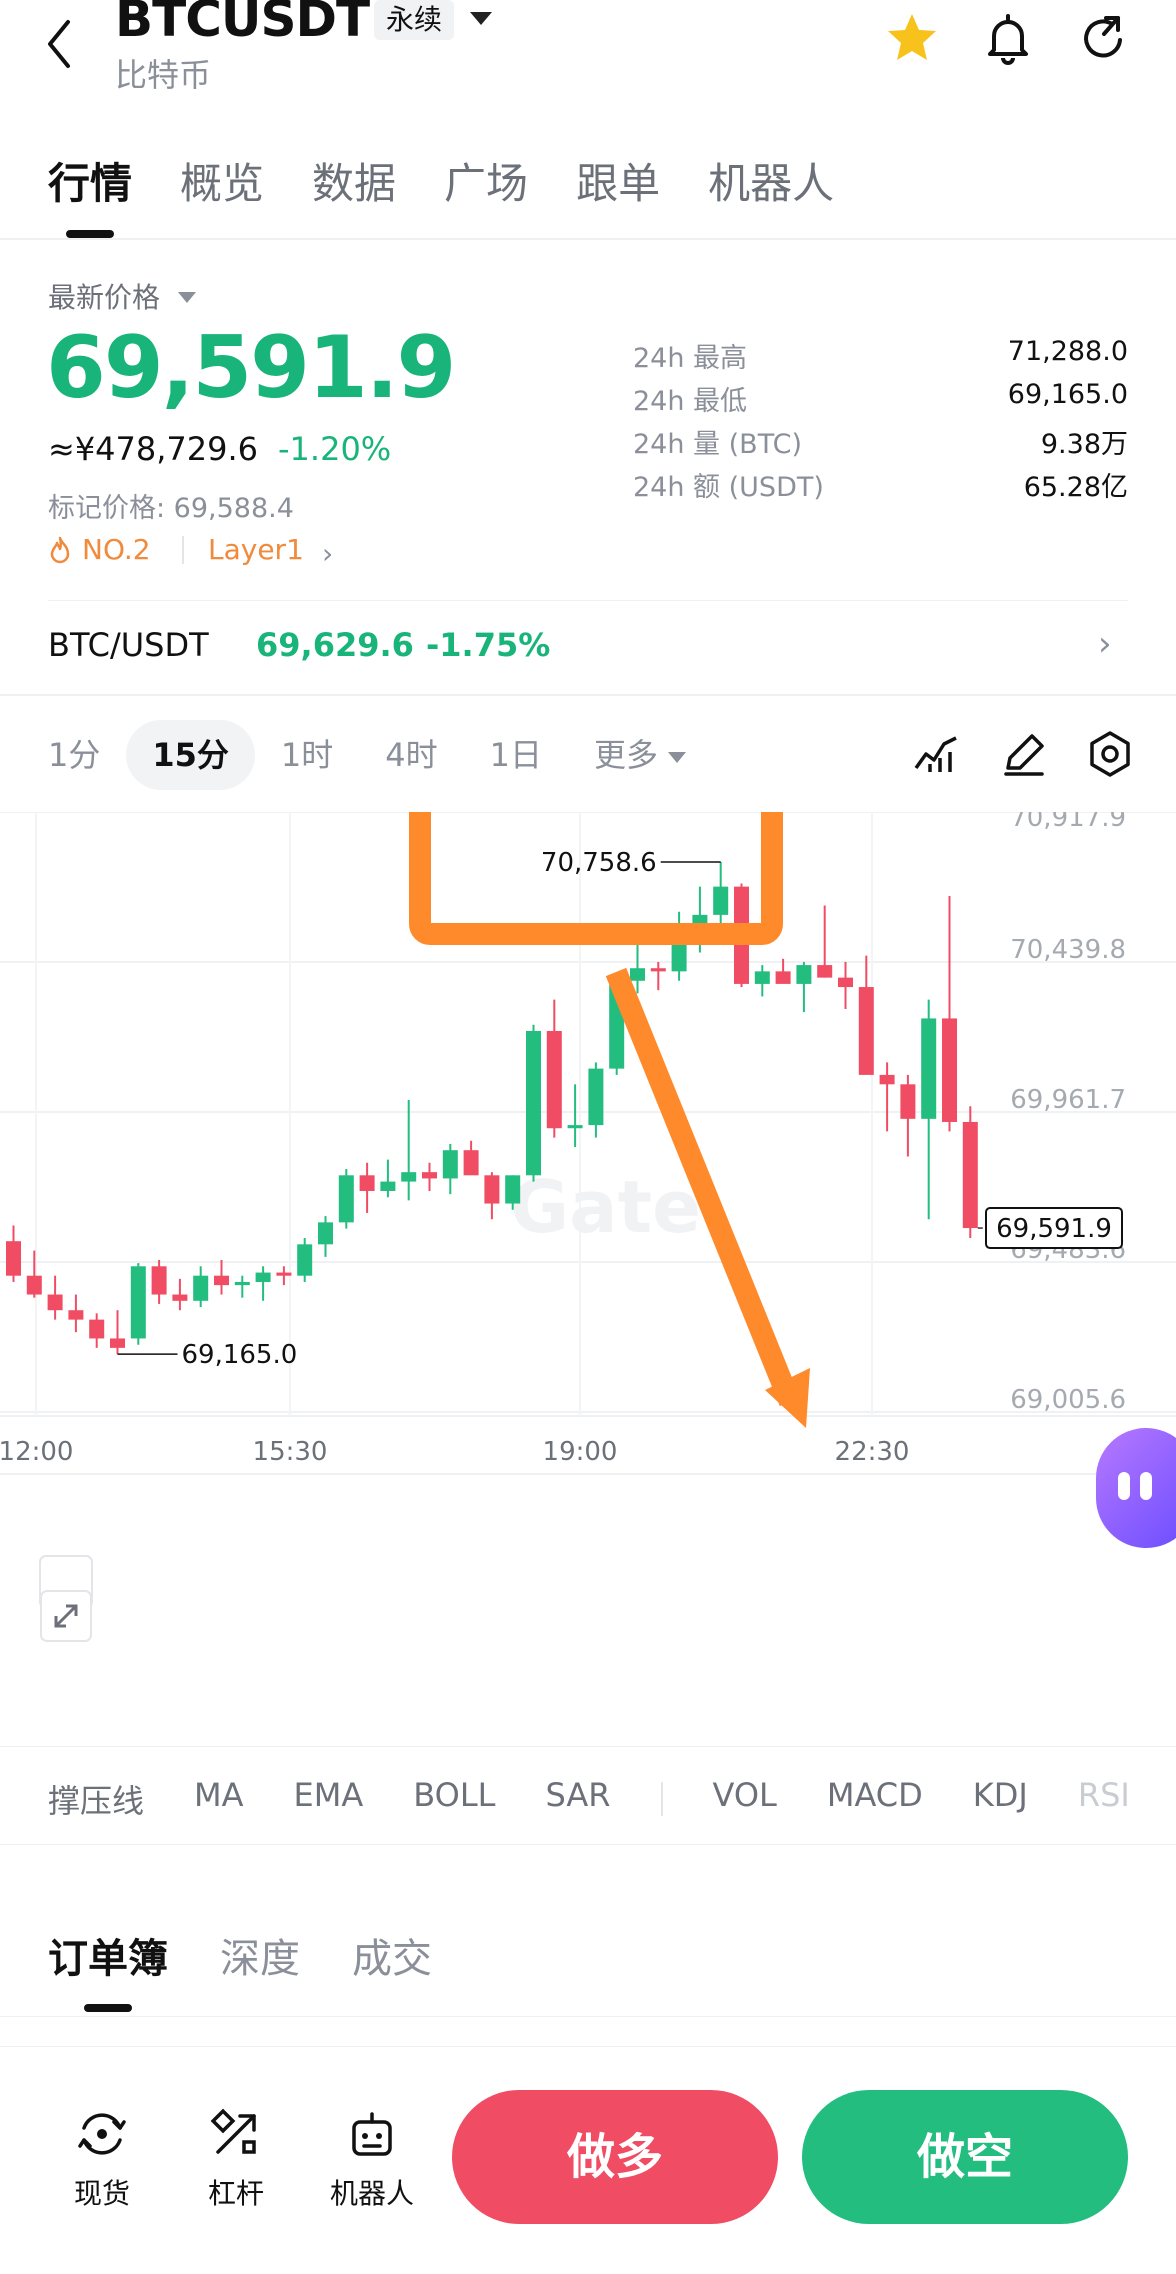 The width and height of the screenshot is (1176, 2274). Describe the element at coordinates (219, 1799) in the screenshot. I see `indicator-ma: MA` at that location.